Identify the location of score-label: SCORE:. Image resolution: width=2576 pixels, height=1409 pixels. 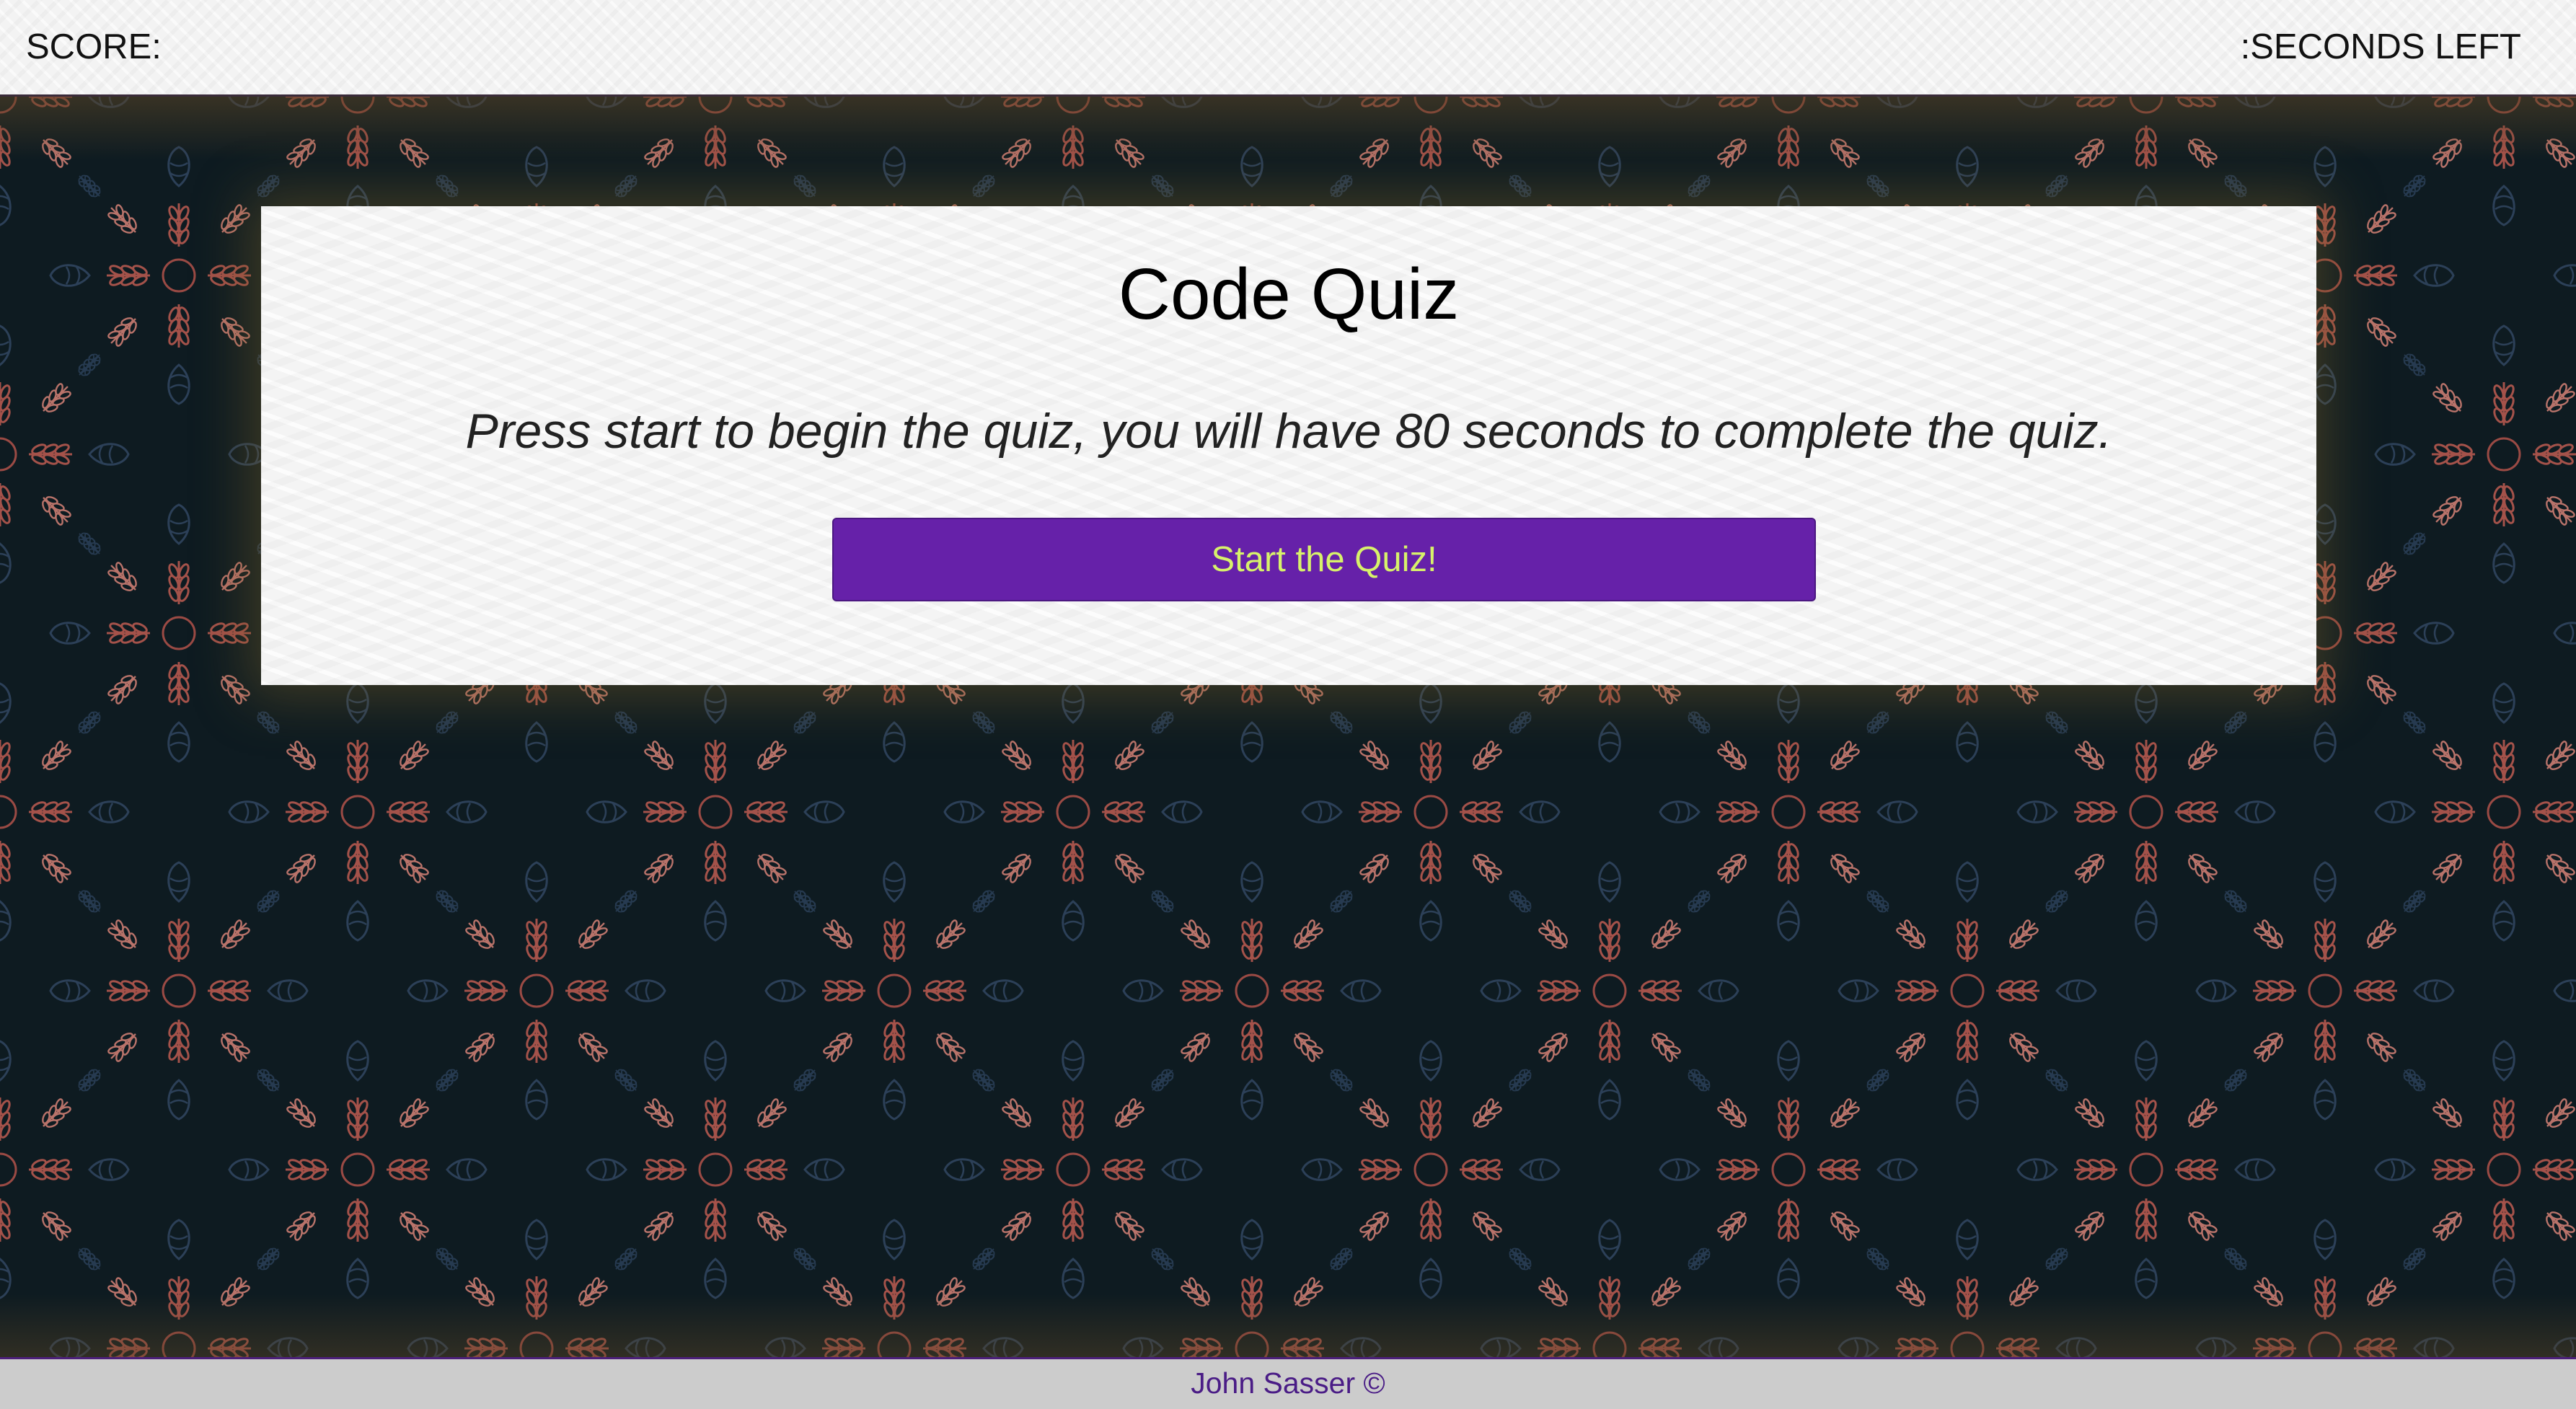
(94, 46).